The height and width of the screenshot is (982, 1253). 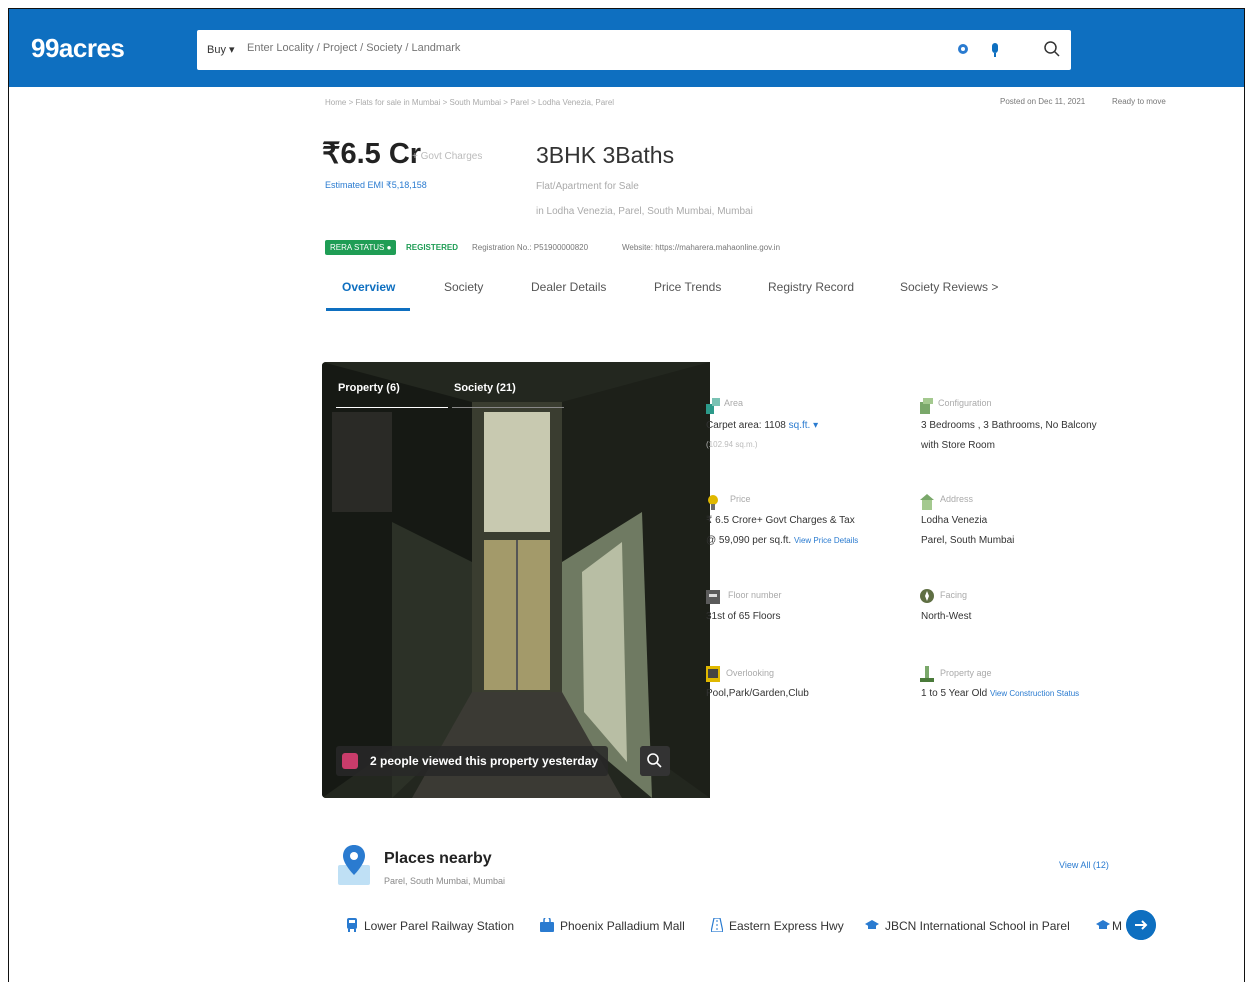 What do you see at coordinates (221, 49) in the screenshot?
I see `buy-dropdown: Buy ▾` at bounding box center [221, 49].